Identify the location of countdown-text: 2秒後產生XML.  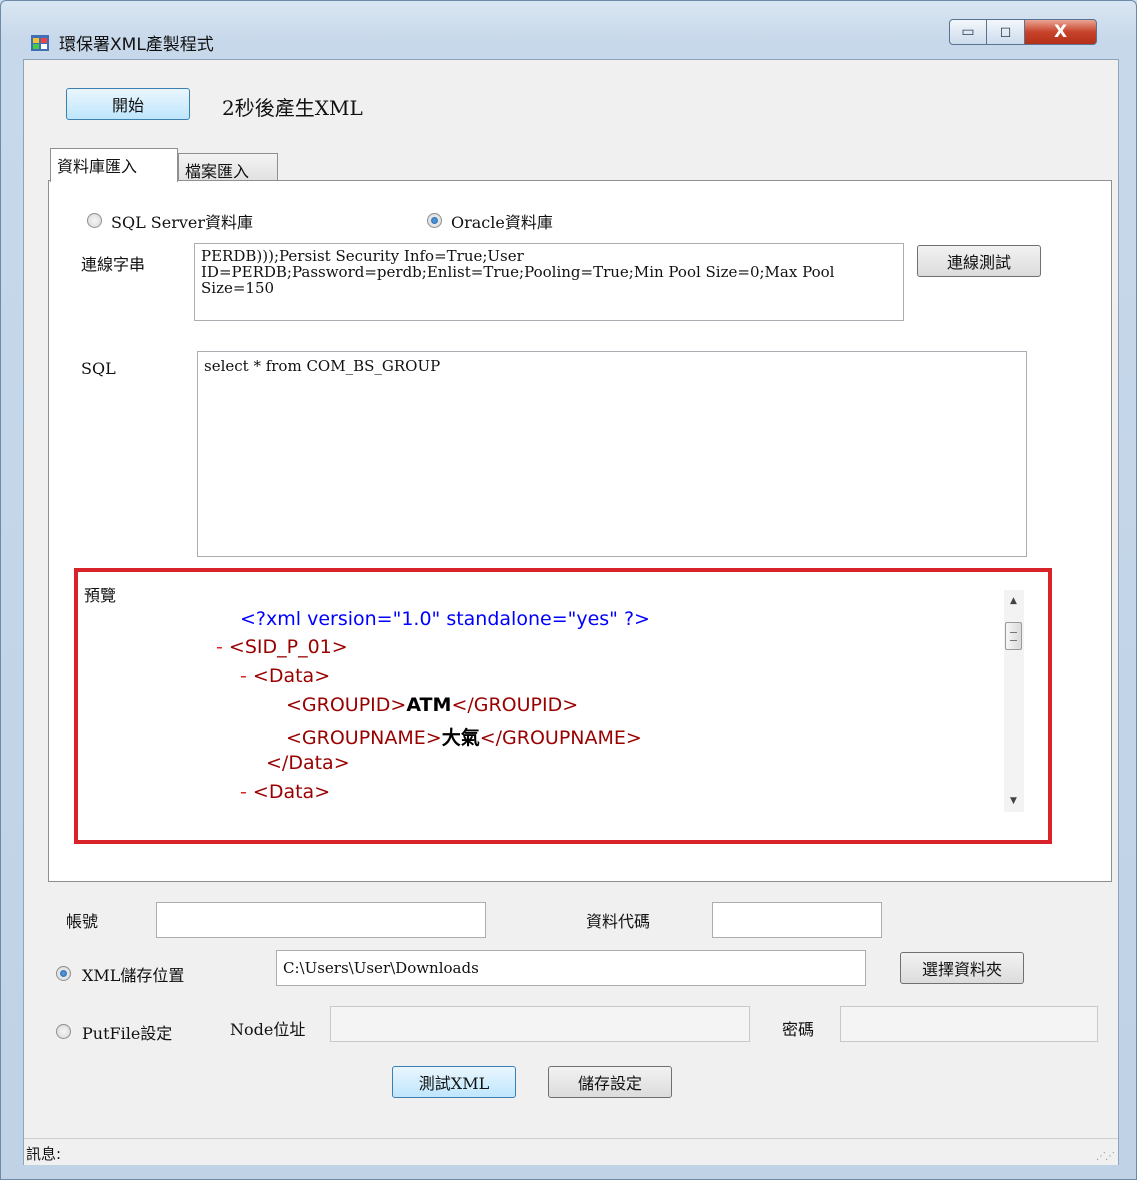
(292, 108).